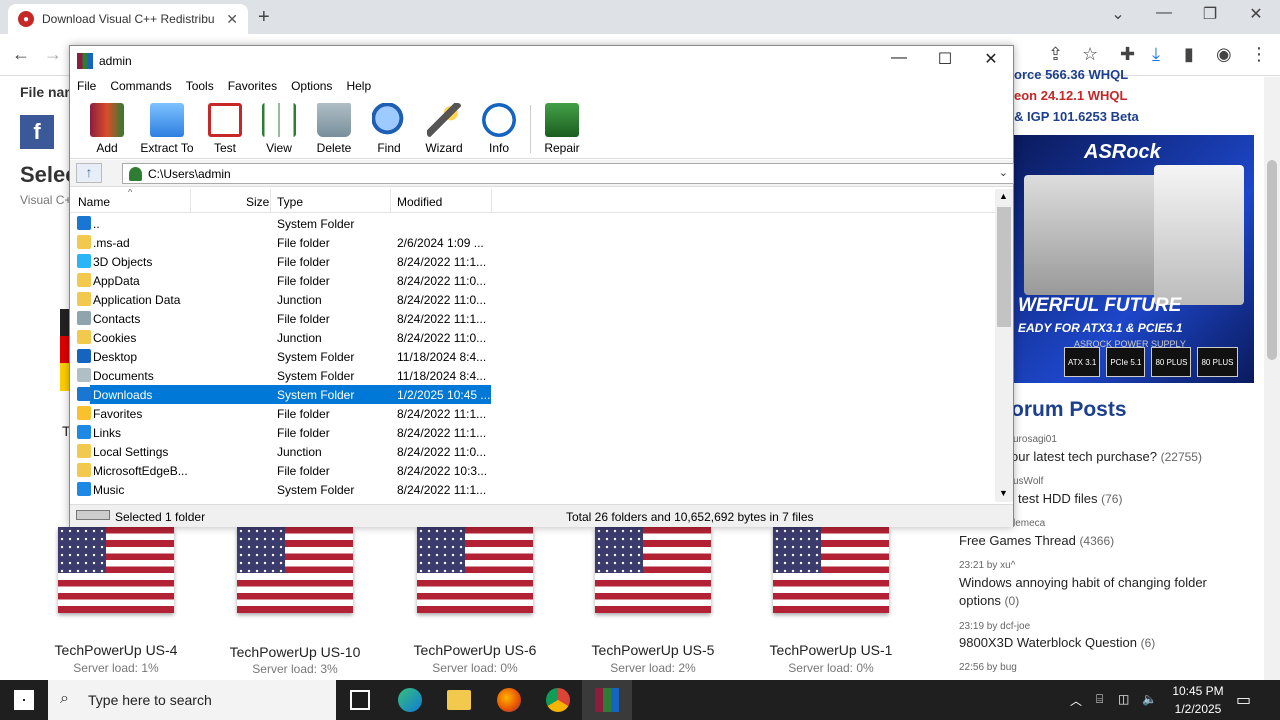 The image size is (1280, 720). Describe the element at coordinates (89, 173) in the screenshot. I see `up-folder-button: ↑` at that location.